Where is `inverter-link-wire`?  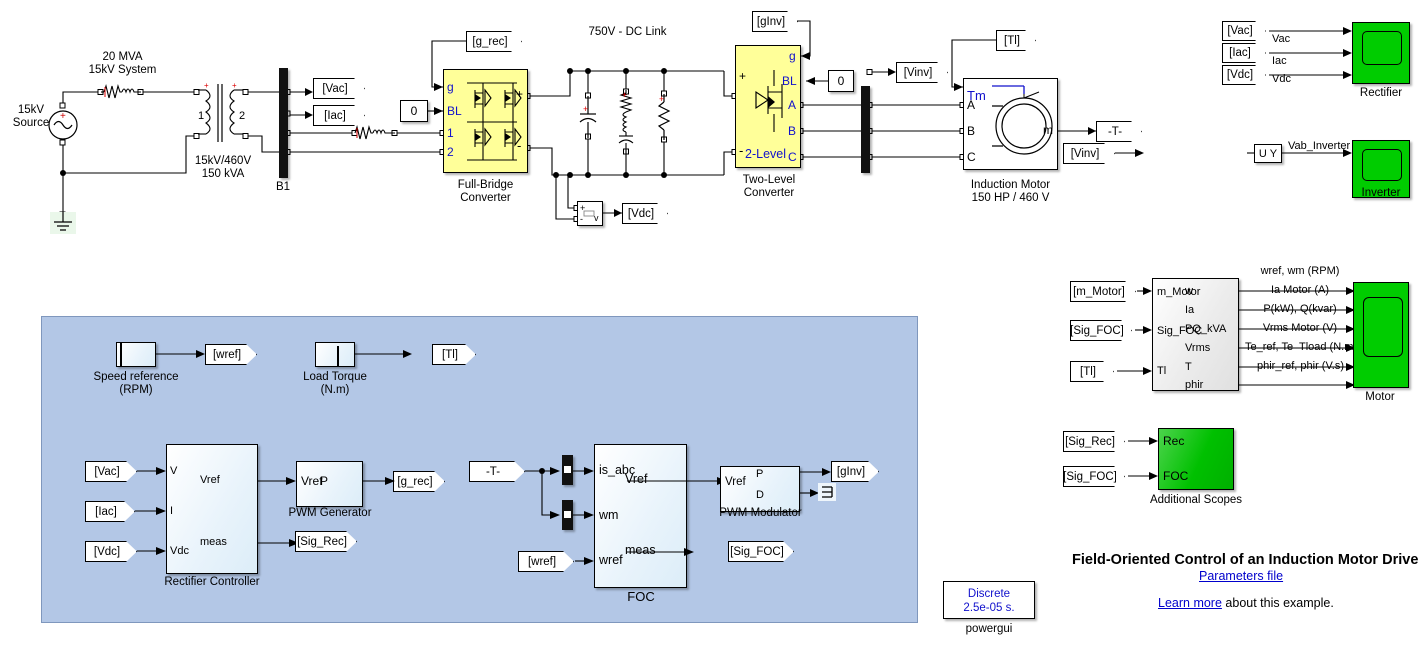 inverter-link-wire is located at coordinates (1129, 153).